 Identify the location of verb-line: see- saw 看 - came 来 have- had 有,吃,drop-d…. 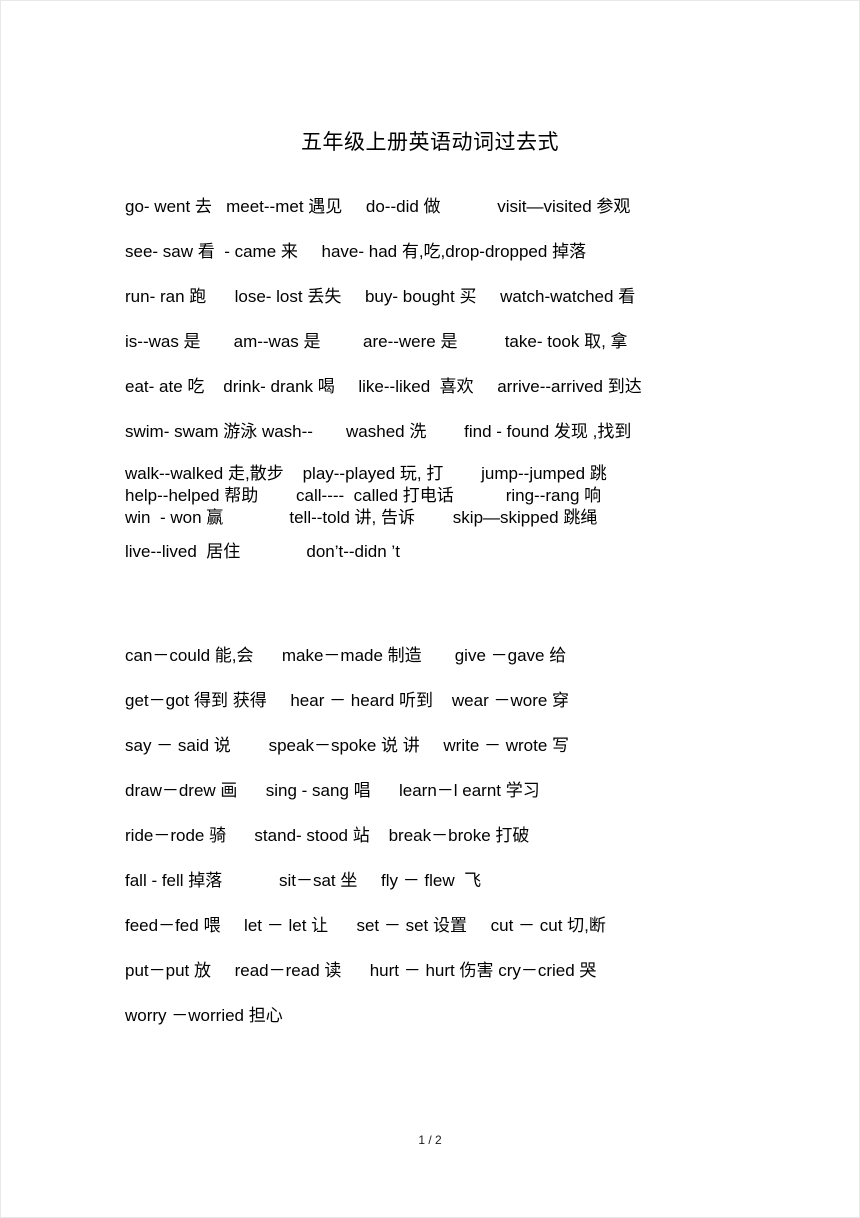
(356, 251).